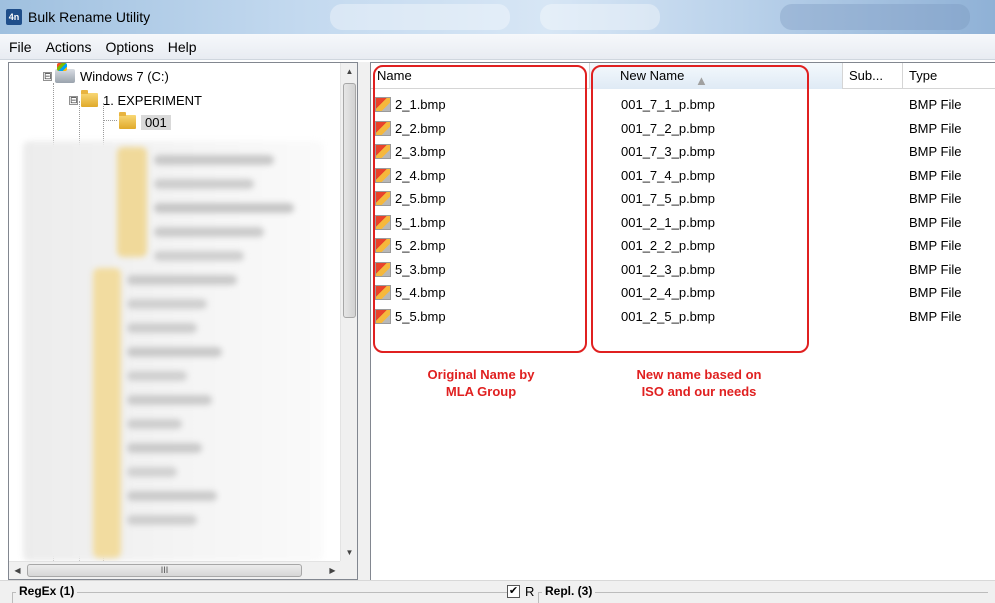 Image resolution: width=995 pixels, height=603 pixels. I want to click on options-bar: RegEx (1) ✔ R Repl. (3), so click(497, 591).